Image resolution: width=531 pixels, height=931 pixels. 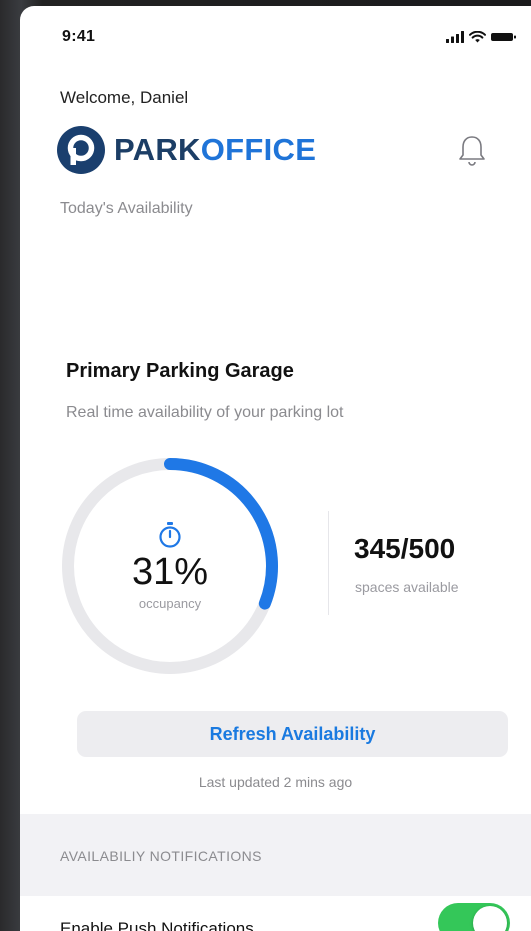 I want to click on toggle-knob, so click(x=490, y=918).